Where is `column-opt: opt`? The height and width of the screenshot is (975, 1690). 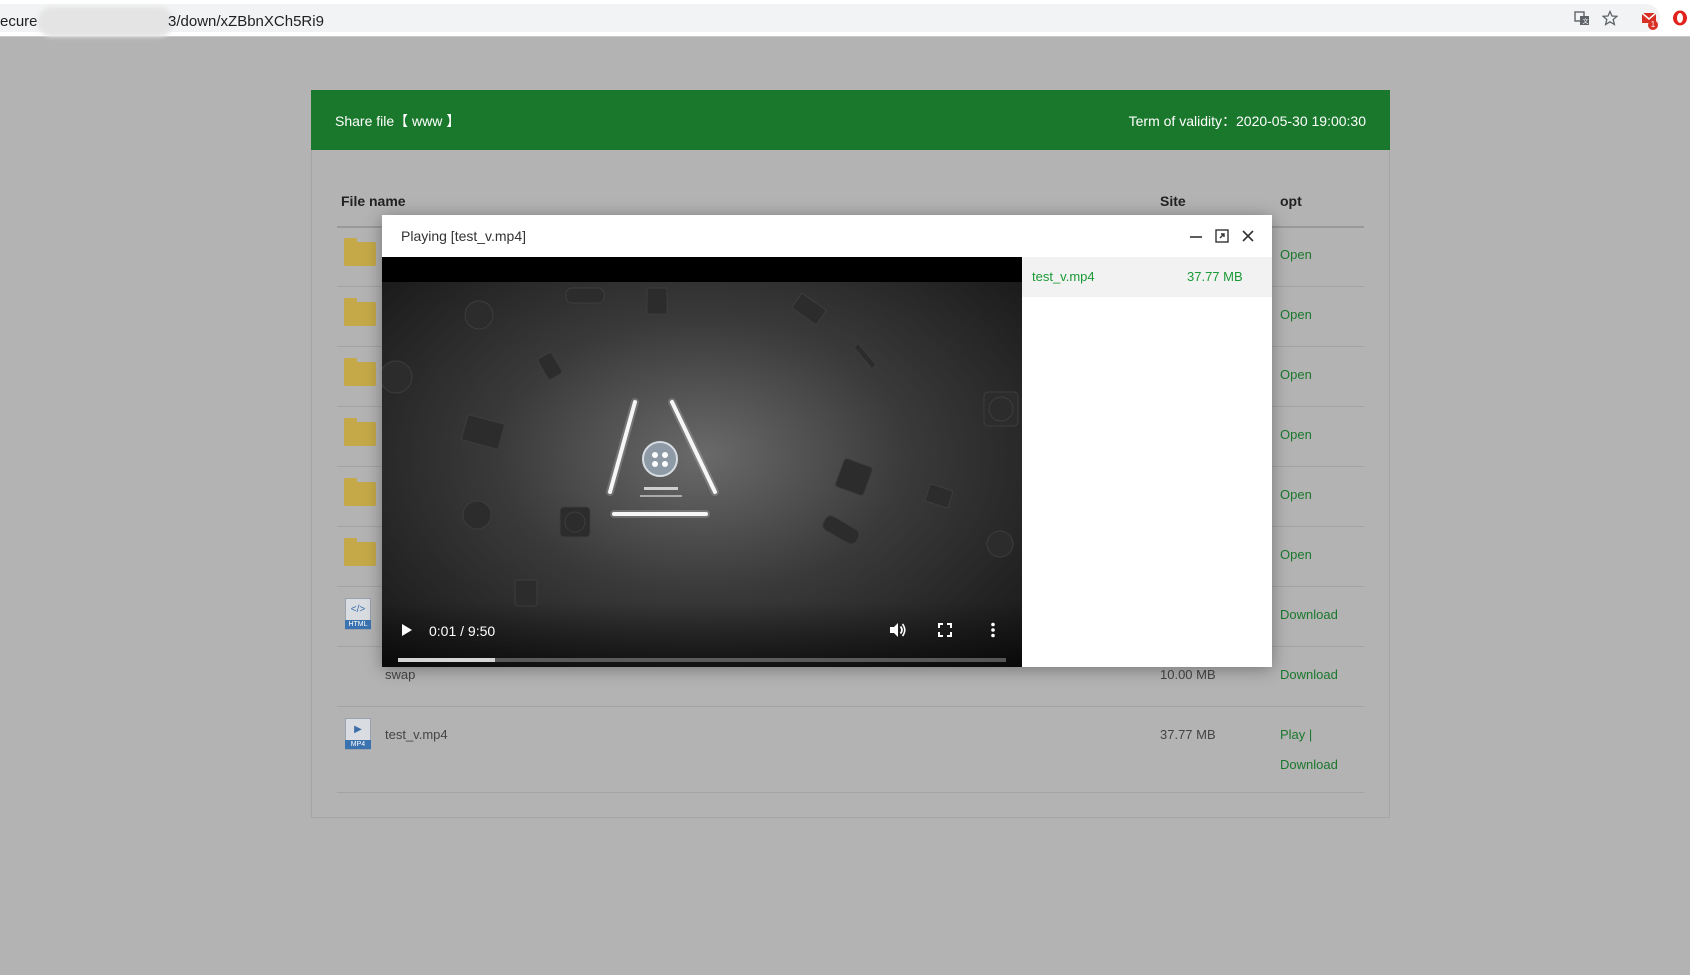
column-opt: opt is located at coordinates (1291, 201).